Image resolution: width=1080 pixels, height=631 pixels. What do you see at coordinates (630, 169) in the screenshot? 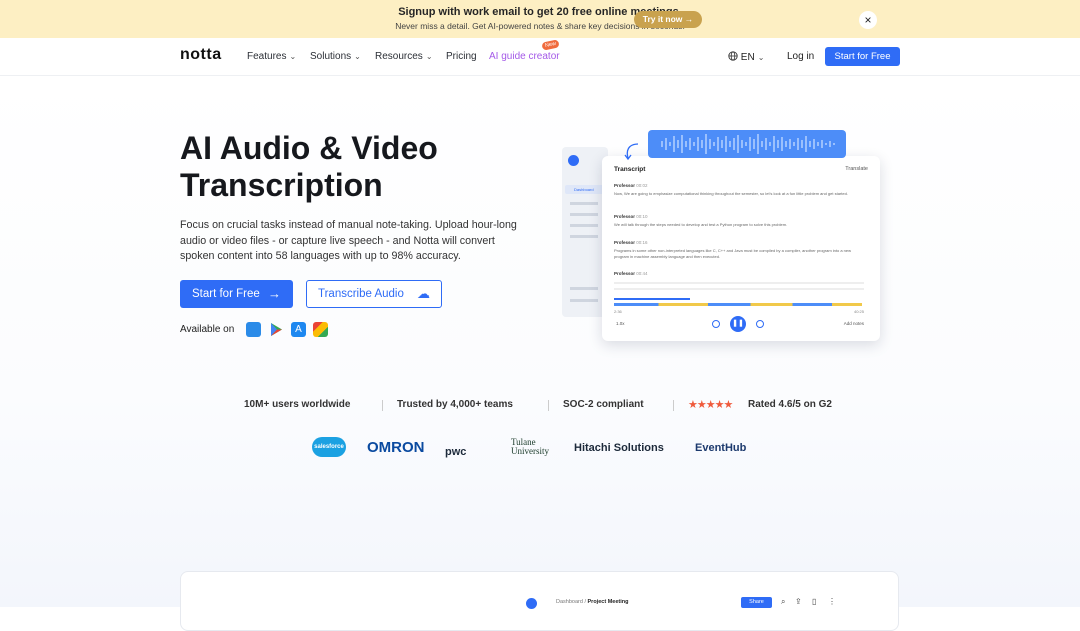
I see `transcript-header: Transcript` at bounding box center [630, 169].